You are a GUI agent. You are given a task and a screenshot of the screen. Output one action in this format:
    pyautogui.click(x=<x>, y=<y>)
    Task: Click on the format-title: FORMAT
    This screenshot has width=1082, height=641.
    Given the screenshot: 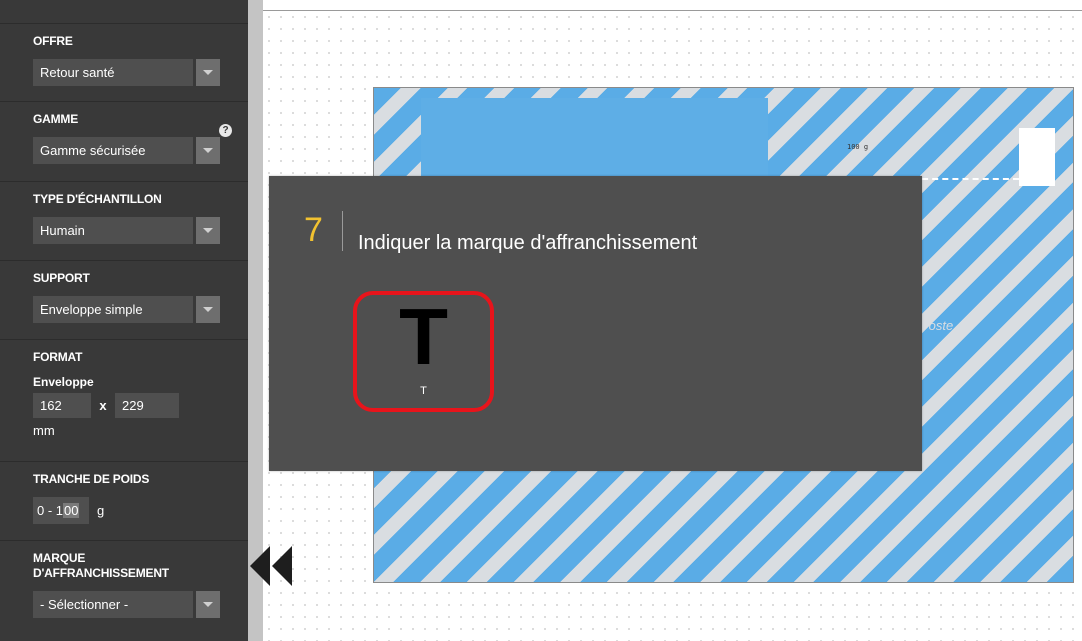 What is the action you would take?
    pyautogui.click(x=58, y=357)
    